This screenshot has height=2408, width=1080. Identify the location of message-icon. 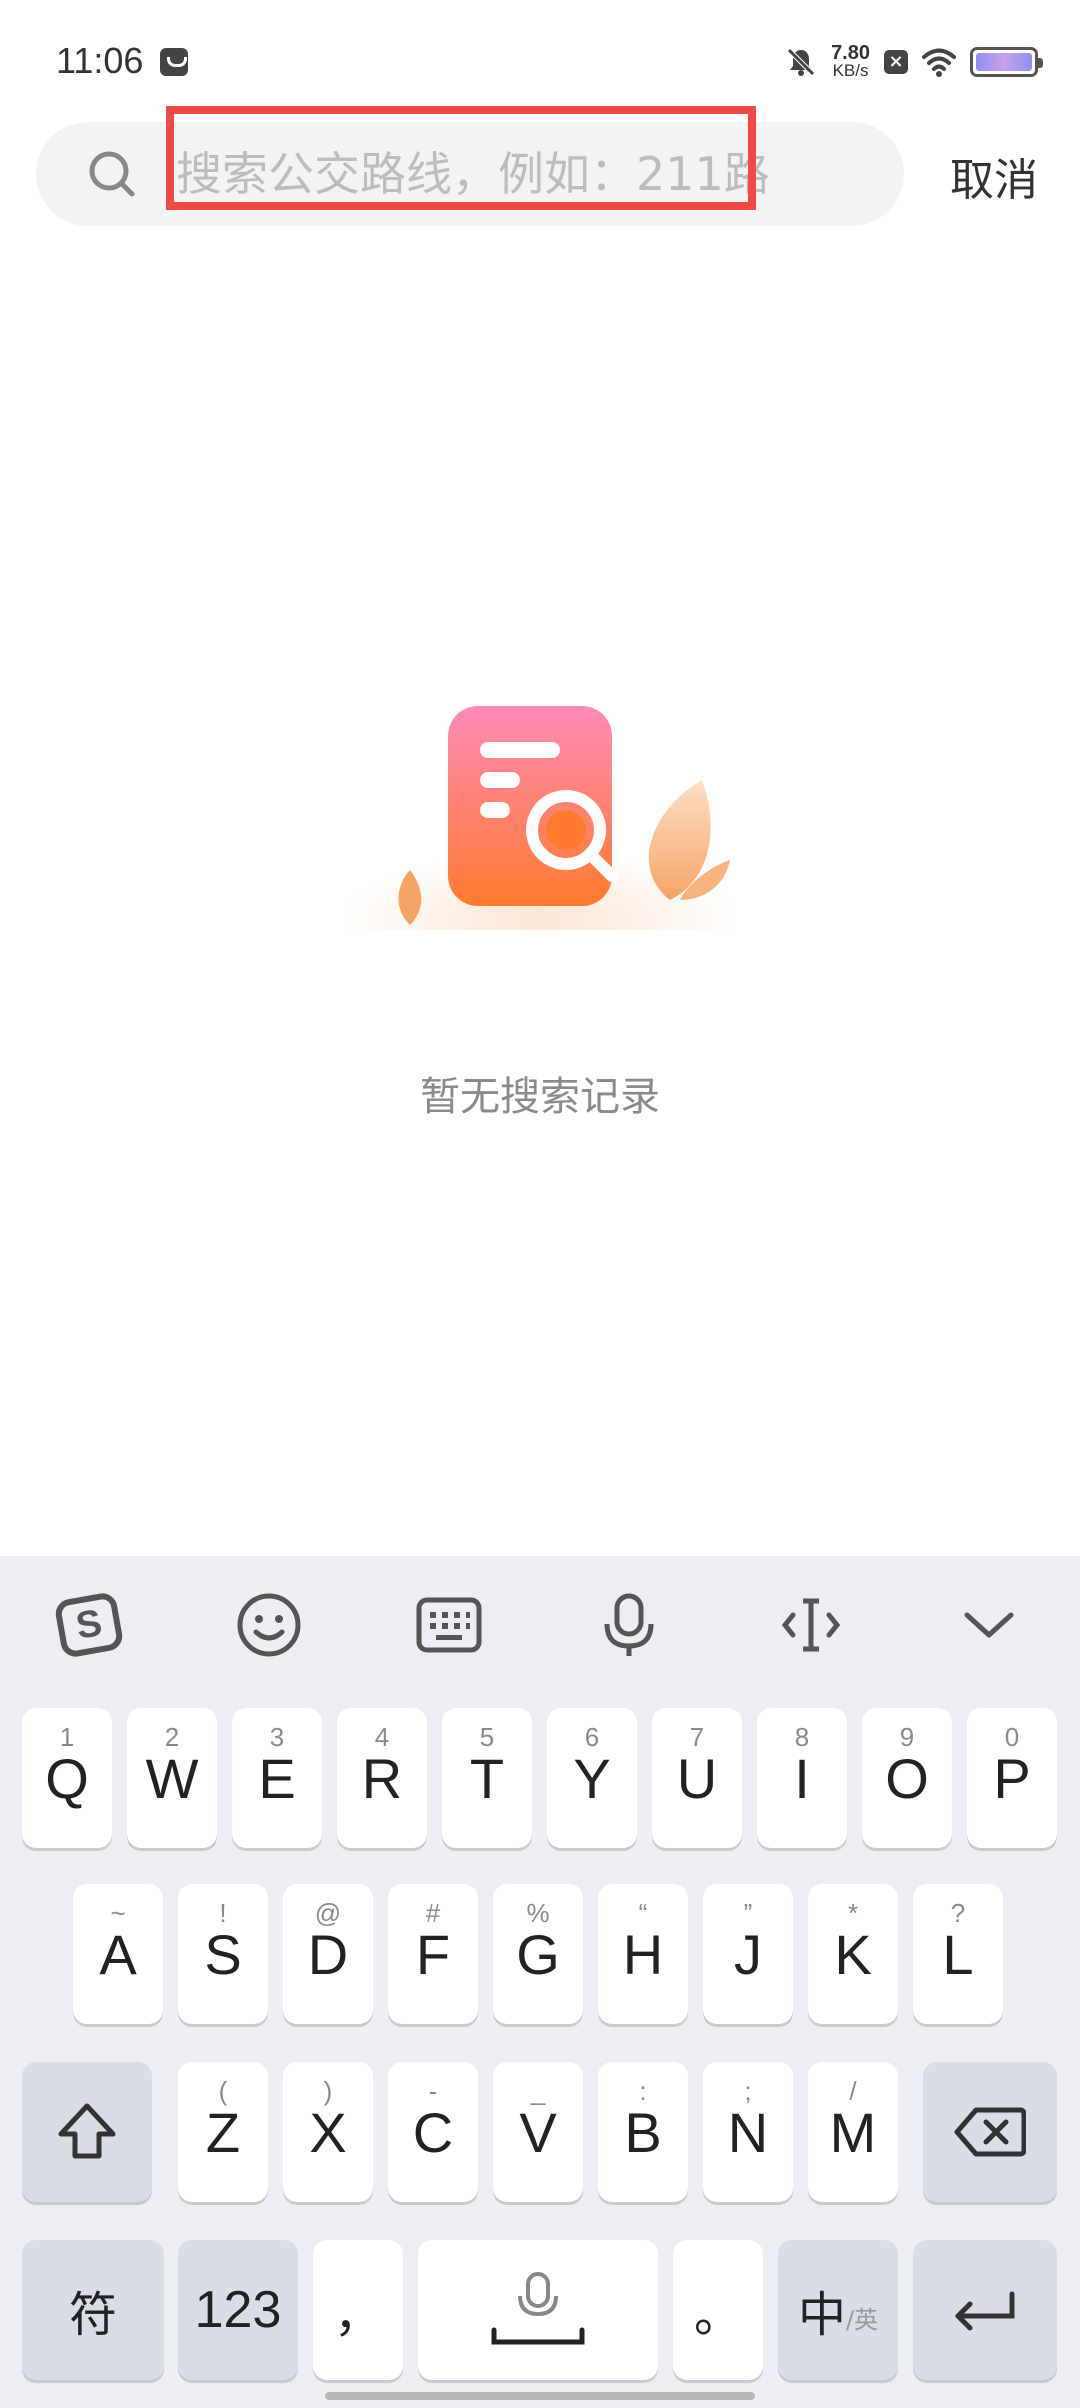
(174, 62).